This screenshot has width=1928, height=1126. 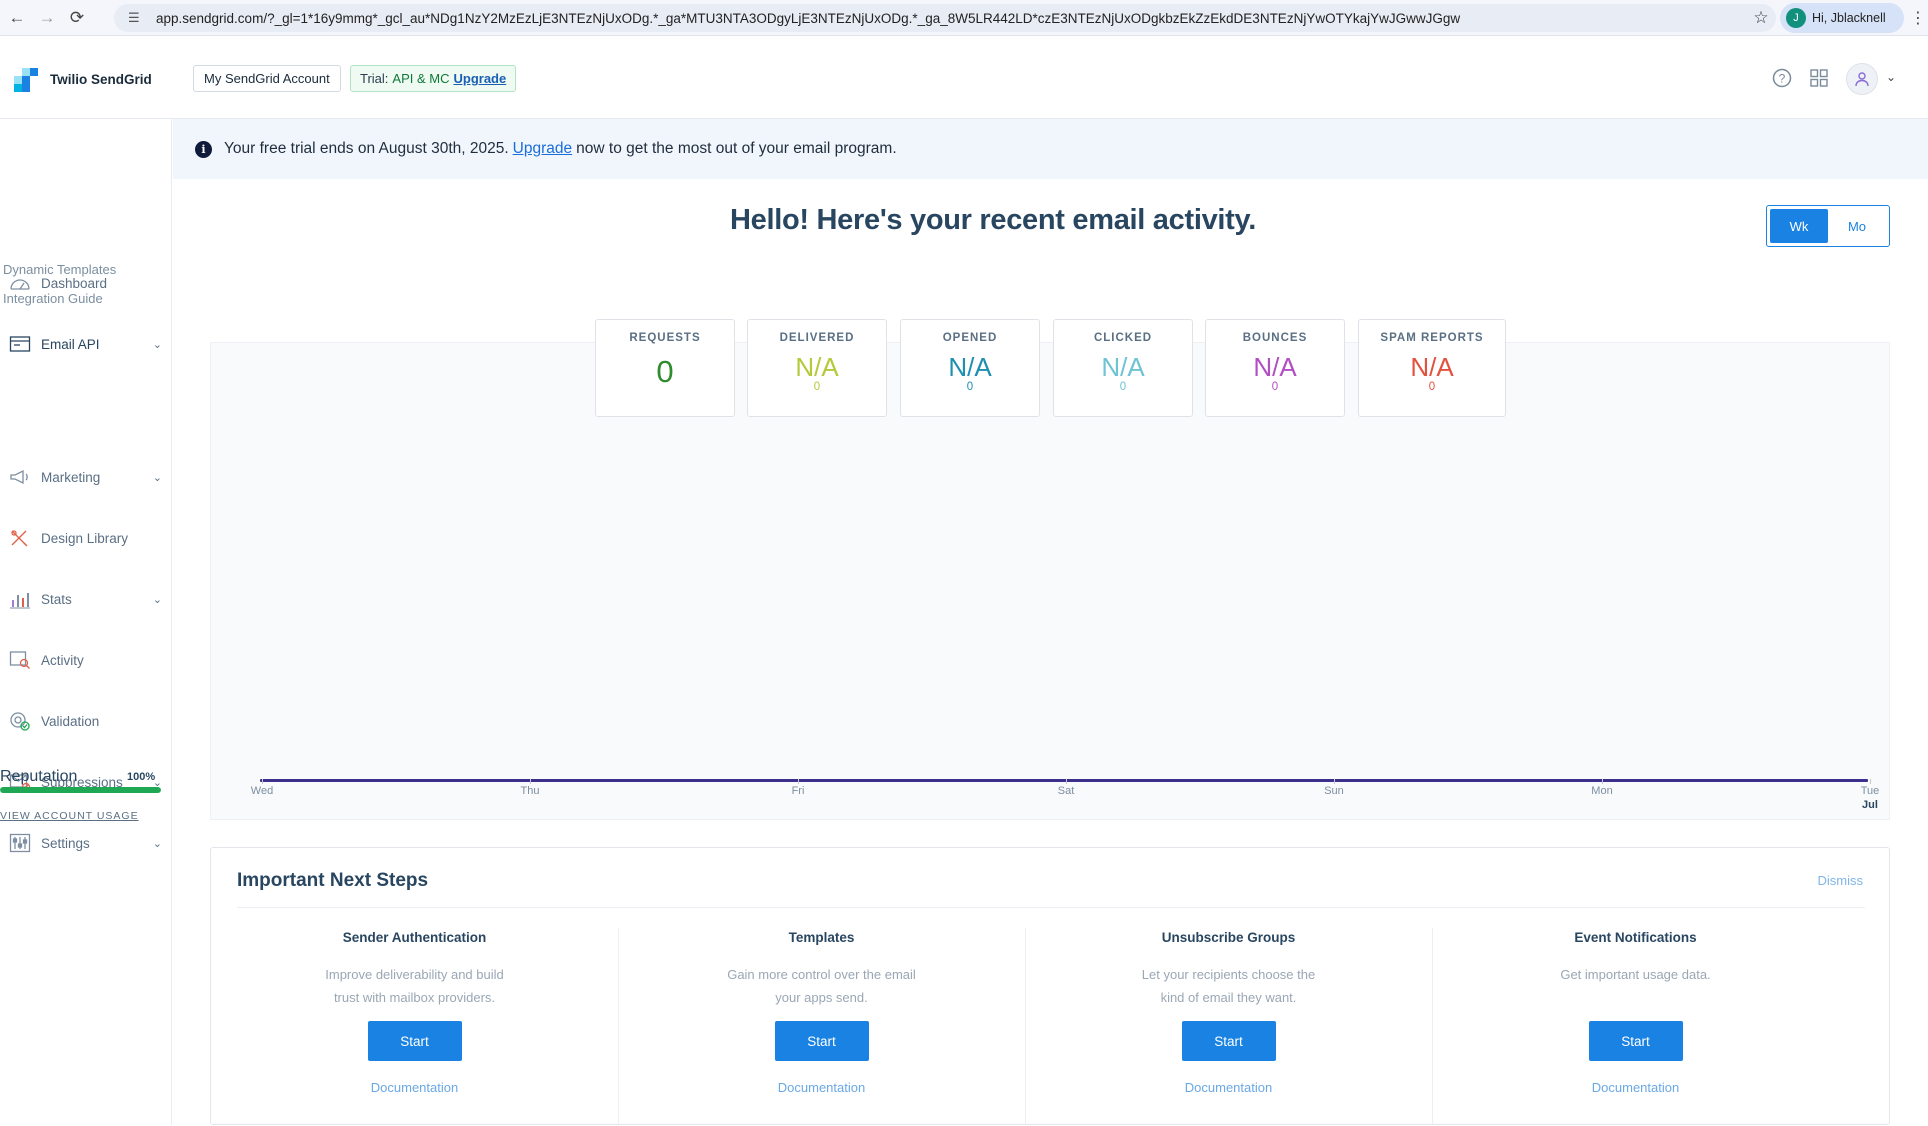 I want to click on my-account-button: My SendGrid Account, so click(x=267, y=78).